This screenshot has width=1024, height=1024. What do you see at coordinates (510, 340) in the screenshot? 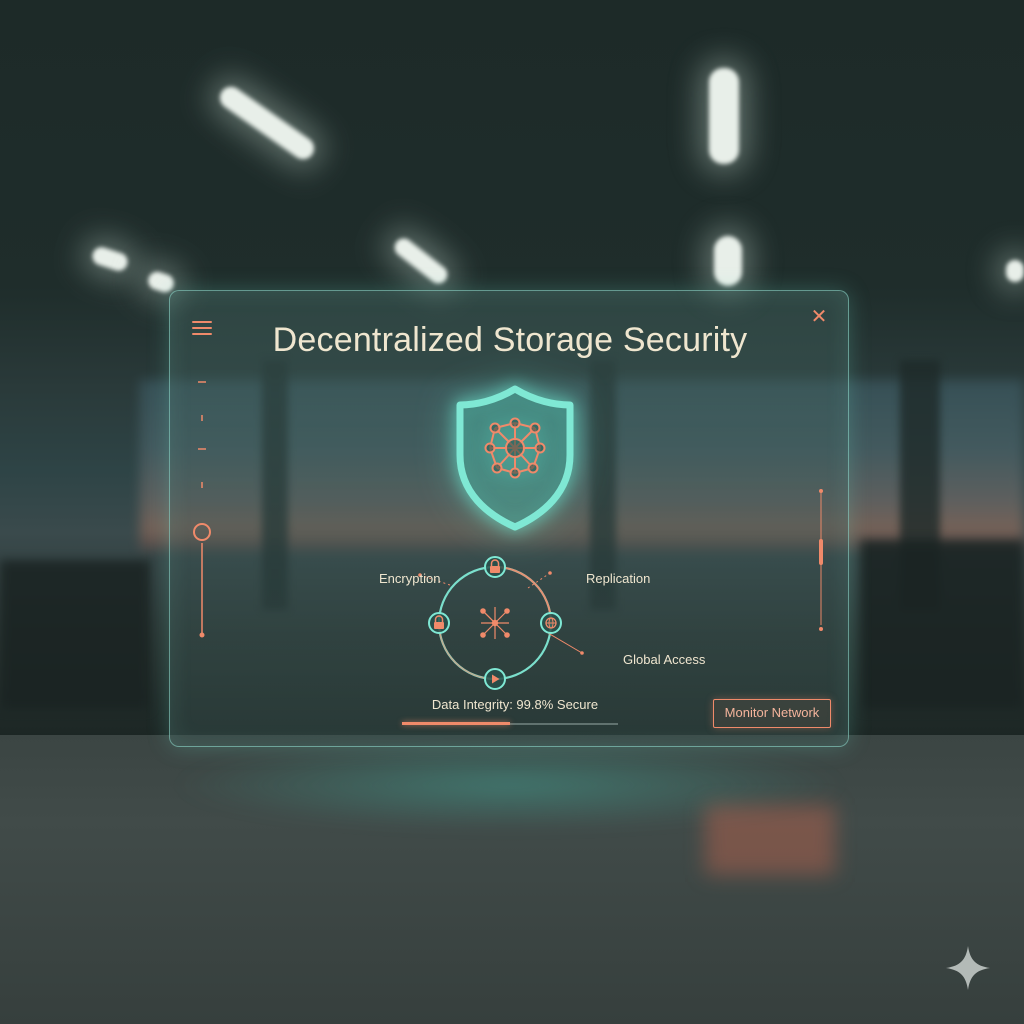
I see `page-title: Decentralized Storage Security` at bounding box center [510, 340].